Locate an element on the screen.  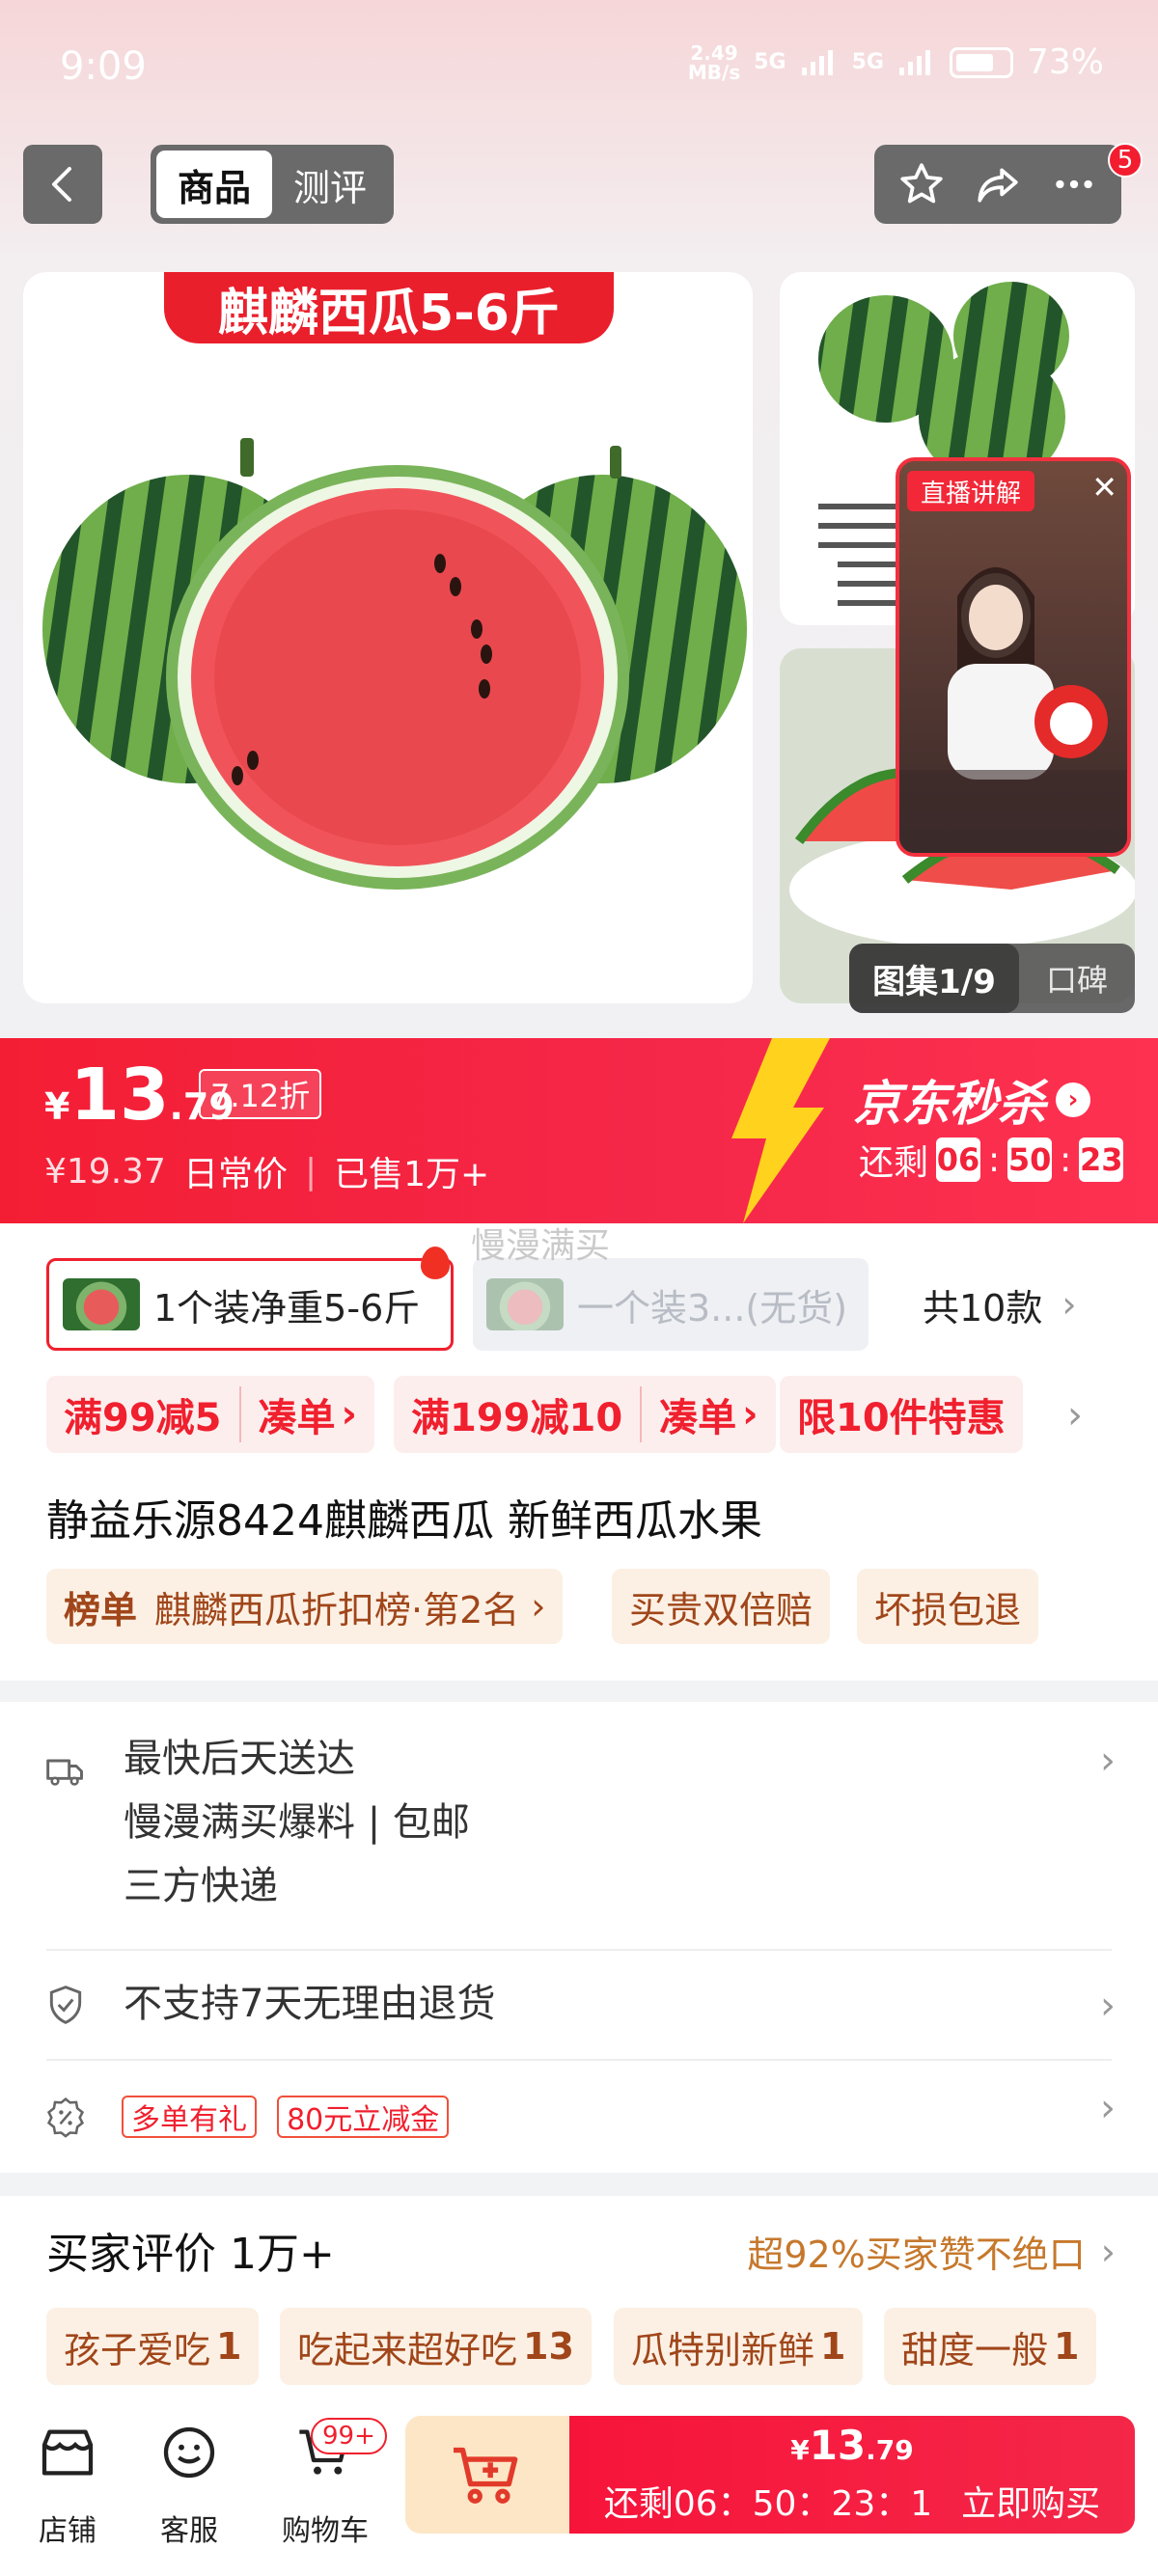
header-tabs: 商品 测评 is located at coordinates (272, 185).